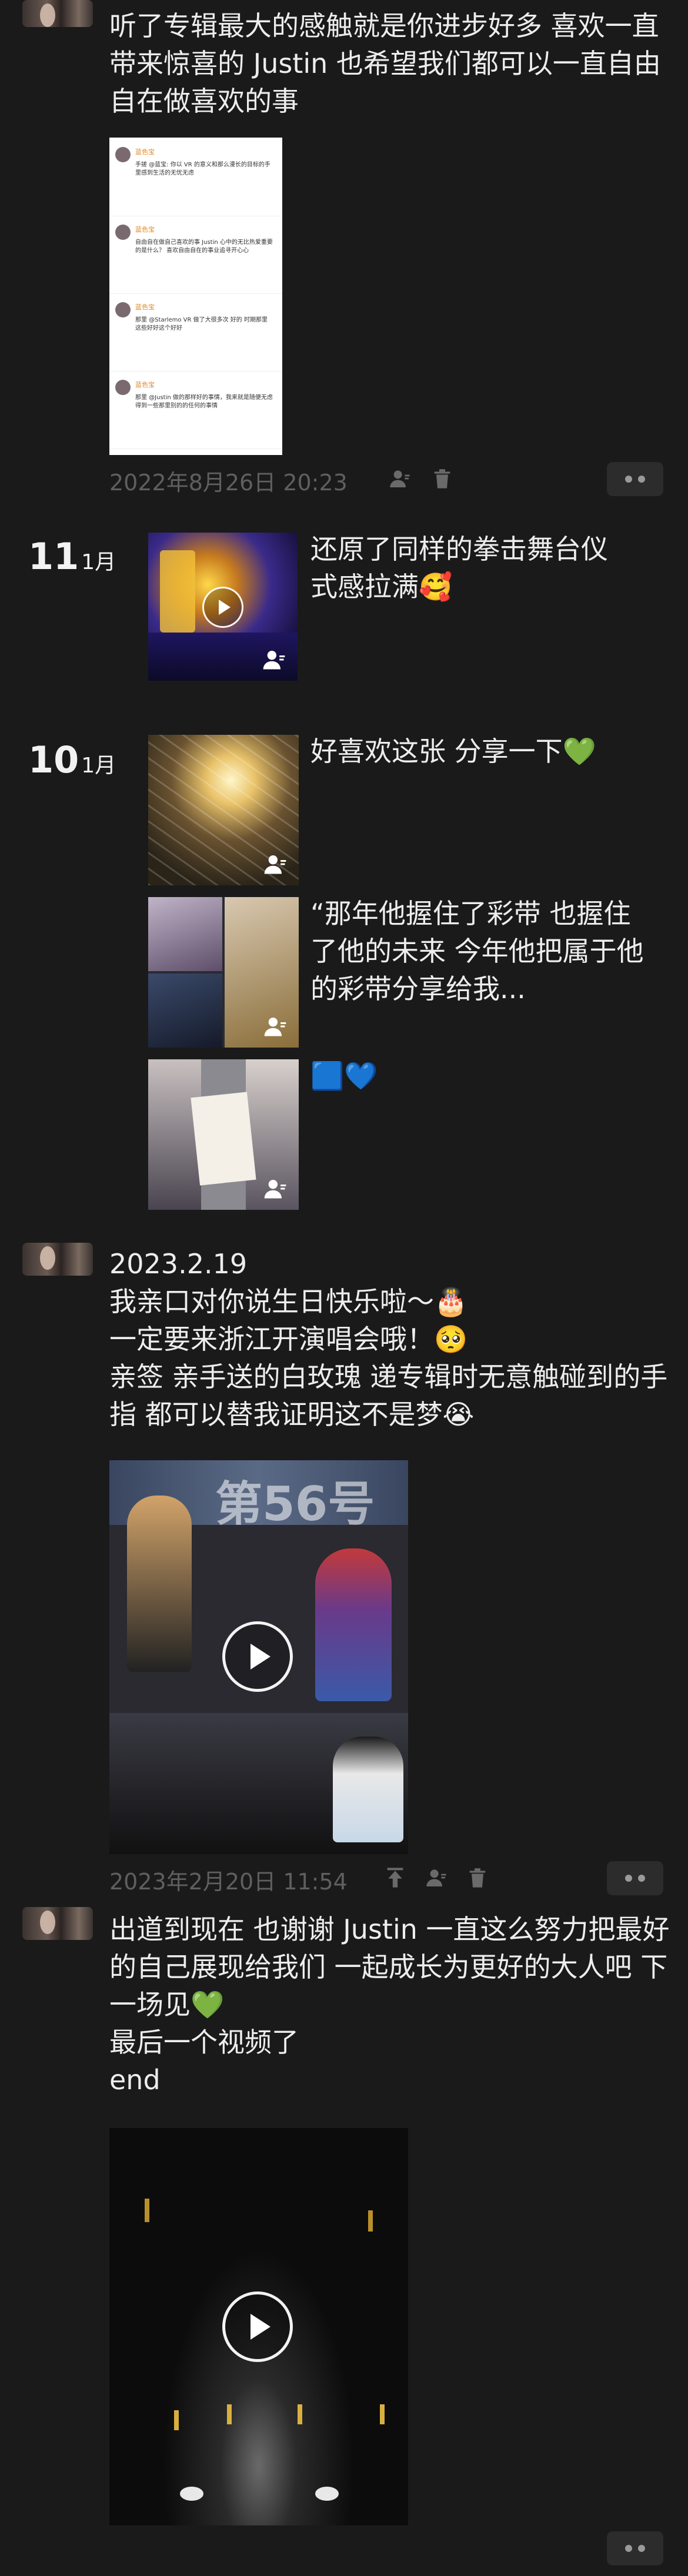 The image size is (688, 2576). Describe the element at coordinates (53, 759) in the screenshot. I see `date-day: 10` at that location.